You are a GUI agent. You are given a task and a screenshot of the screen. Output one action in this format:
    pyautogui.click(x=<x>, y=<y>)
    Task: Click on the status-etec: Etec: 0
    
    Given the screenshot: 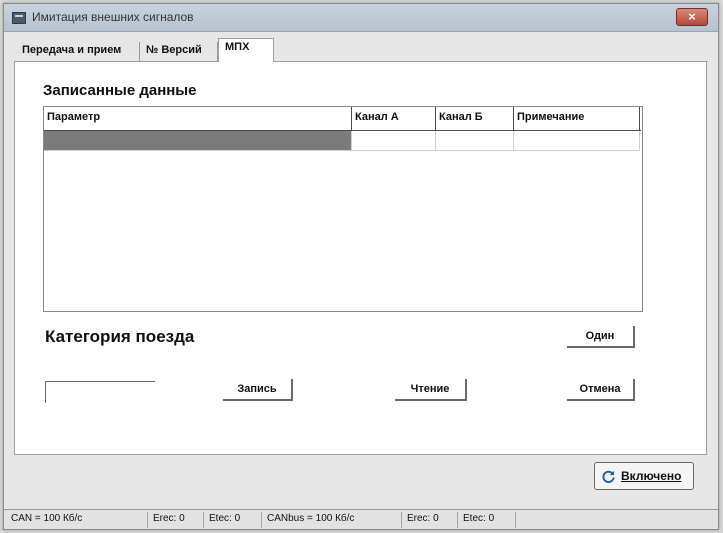 What is the action you would take?
    pyautogui.click(x=234, y=520)
    